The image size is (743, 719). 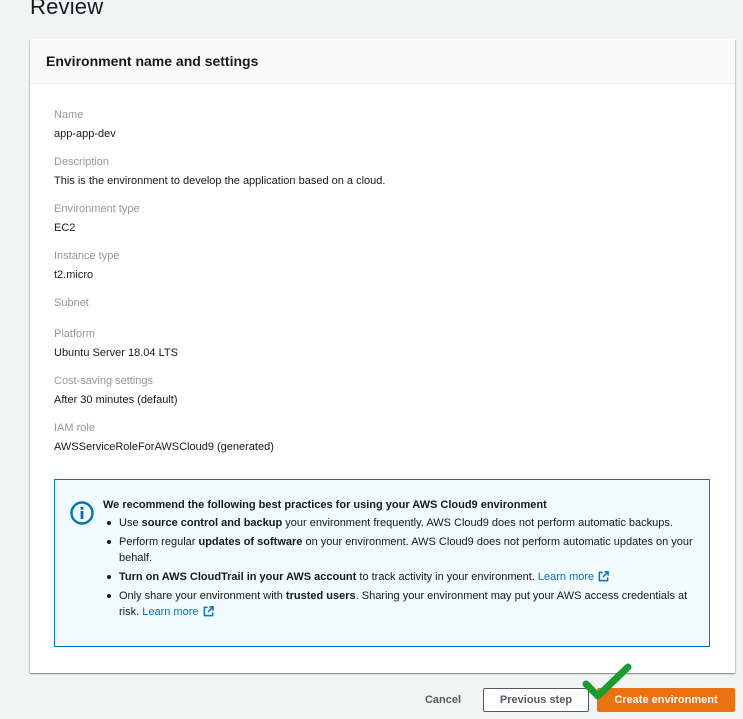 I want to click on field-label: Name, so click(x=69, y=115).